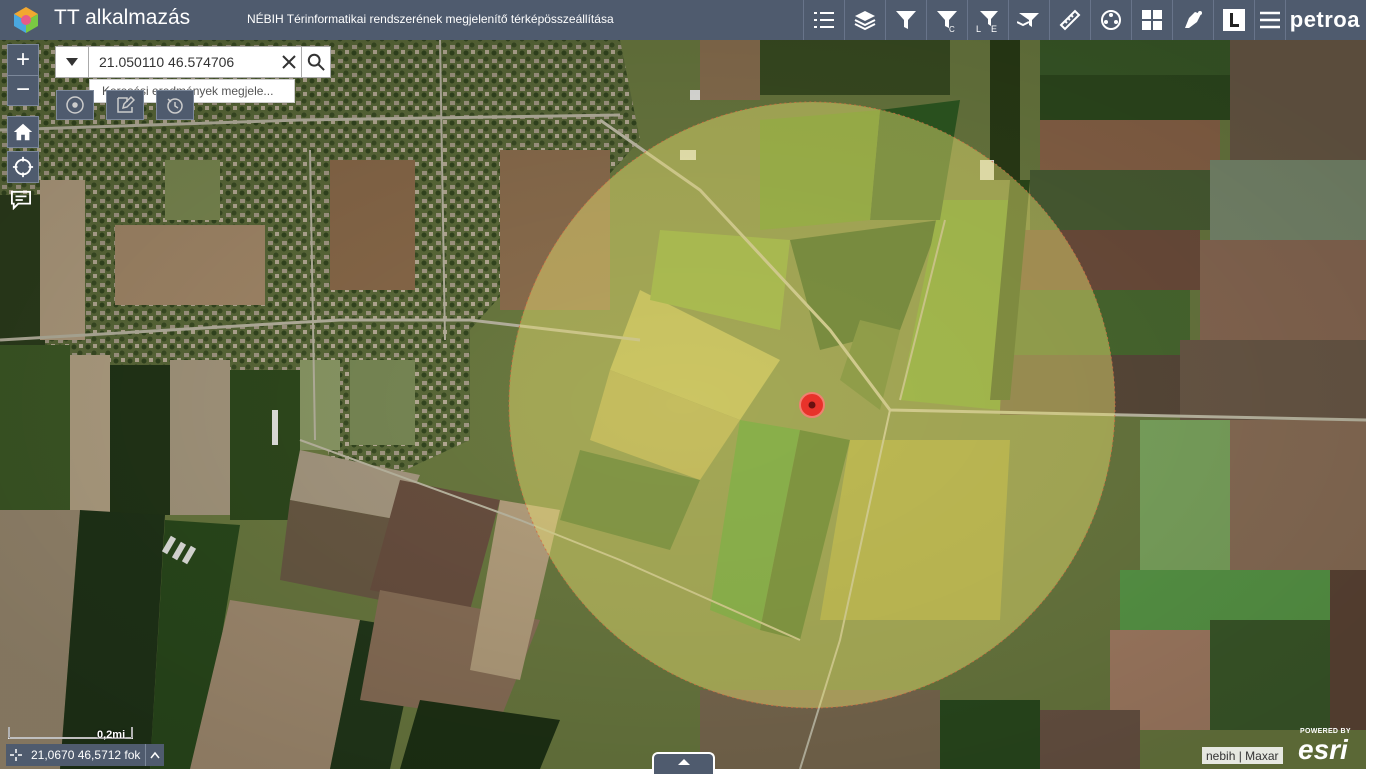  I want to click on bottom-panel-toggle, so click(683, 763).